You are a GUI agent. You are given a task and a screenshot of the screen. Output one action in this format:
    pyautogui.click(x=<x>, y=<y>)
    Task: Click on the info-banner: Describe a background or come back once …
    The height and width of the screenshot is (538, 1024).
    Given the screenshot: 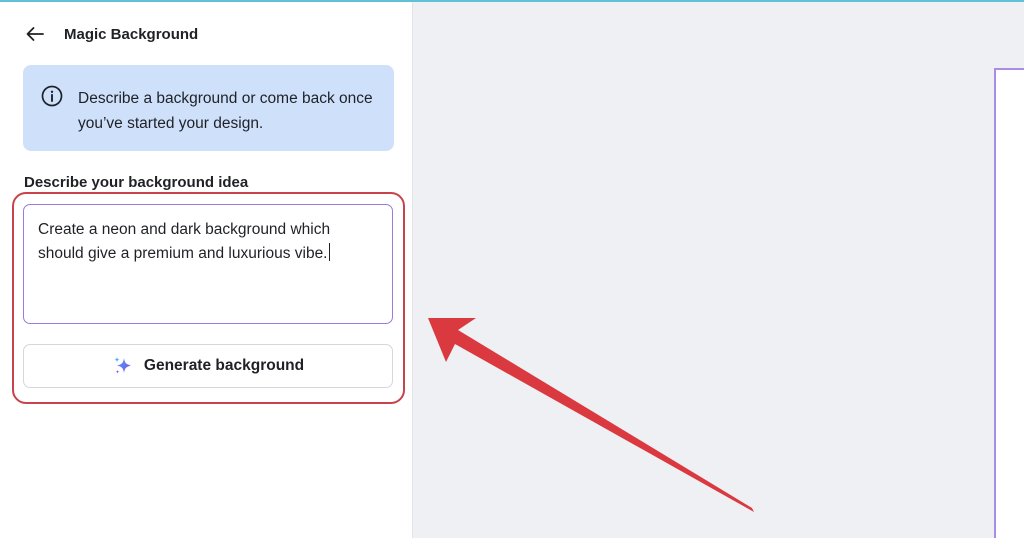 What is the action you would take?
    pyautogui.click(x=208, y=108)
    